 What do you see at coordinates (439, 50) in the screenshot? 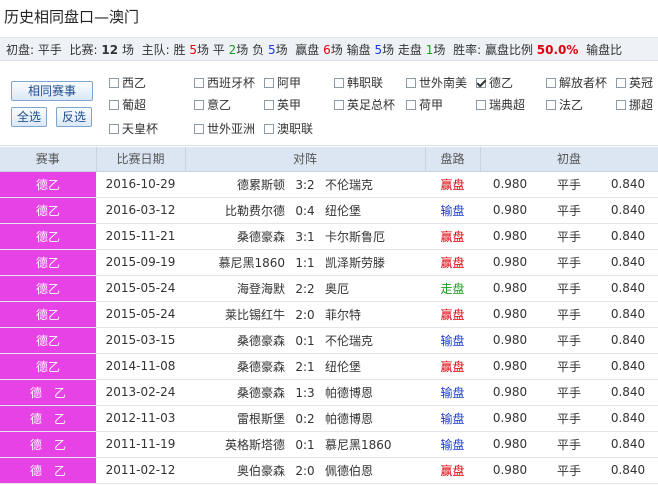
I see `walk-unit: 场` at bounding box center [439, 50].